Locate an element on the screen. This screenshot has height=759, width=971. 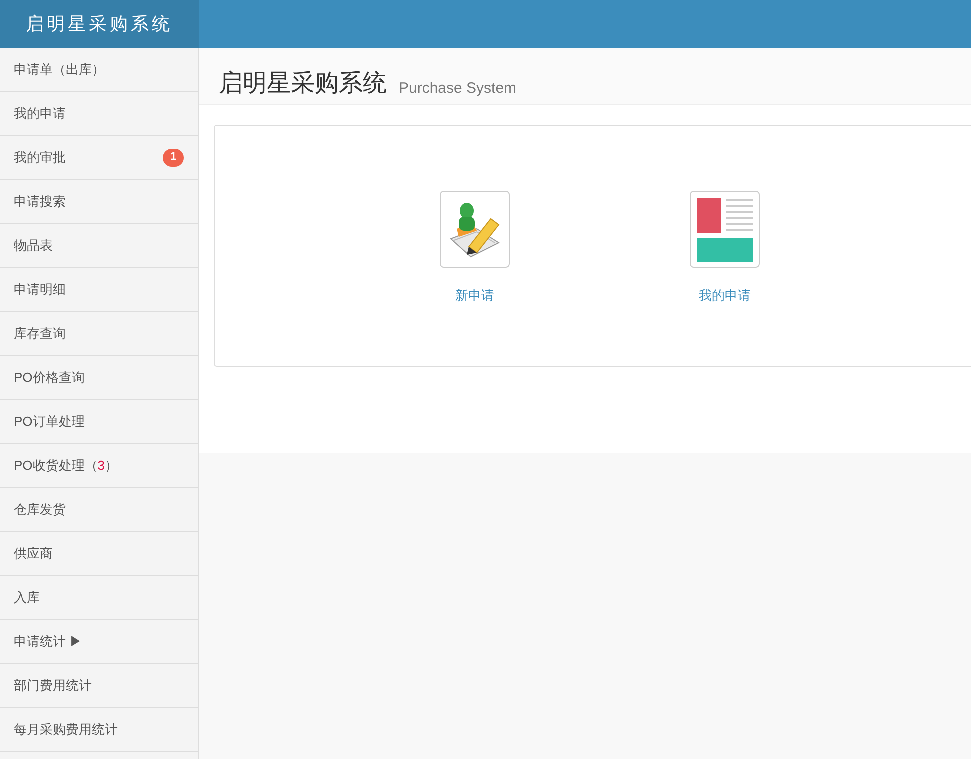
shortcut-link: 我的申请 is located at coordinates (725, 296).